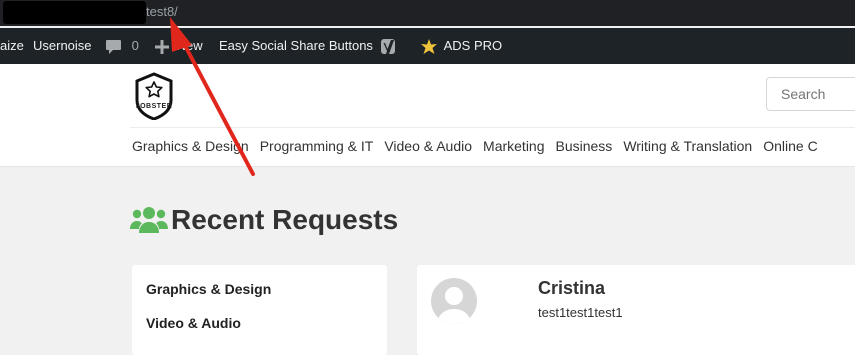 Image resolution: width=855 pixels, height=355 pixels. What do you see at coordinates (135, 45) in the screenshot?
I see `comment-count: 0` at bounding box center [135, 45].